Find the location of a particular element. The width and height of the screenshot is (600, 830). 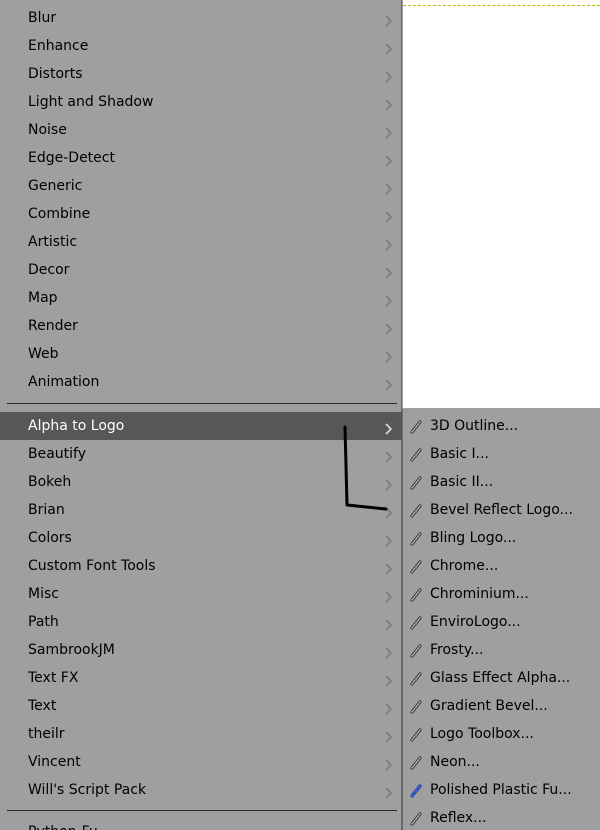

menu-item-text: Text is located at coordinates (201, 706).